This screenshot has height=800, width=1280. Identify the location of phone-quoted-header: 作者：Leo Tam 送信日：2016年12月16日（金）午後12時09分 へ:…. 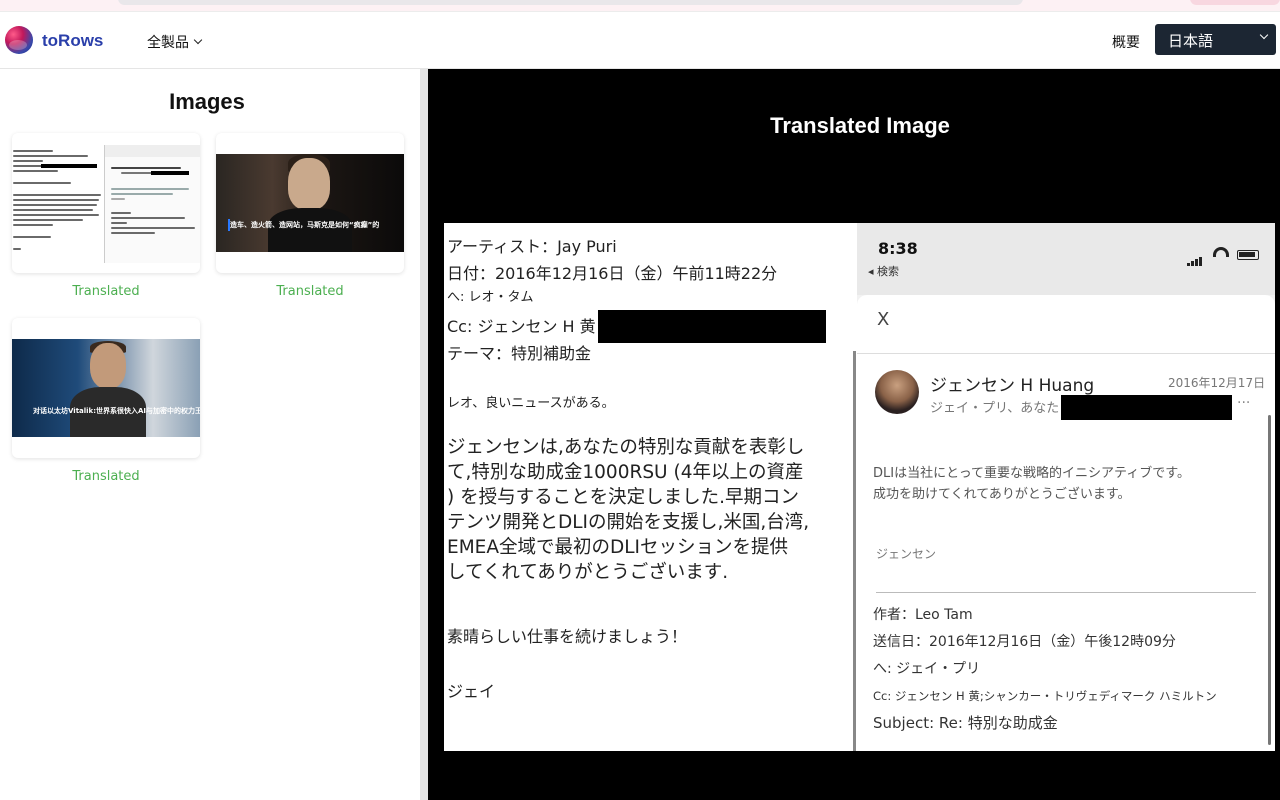
(1045, 669).